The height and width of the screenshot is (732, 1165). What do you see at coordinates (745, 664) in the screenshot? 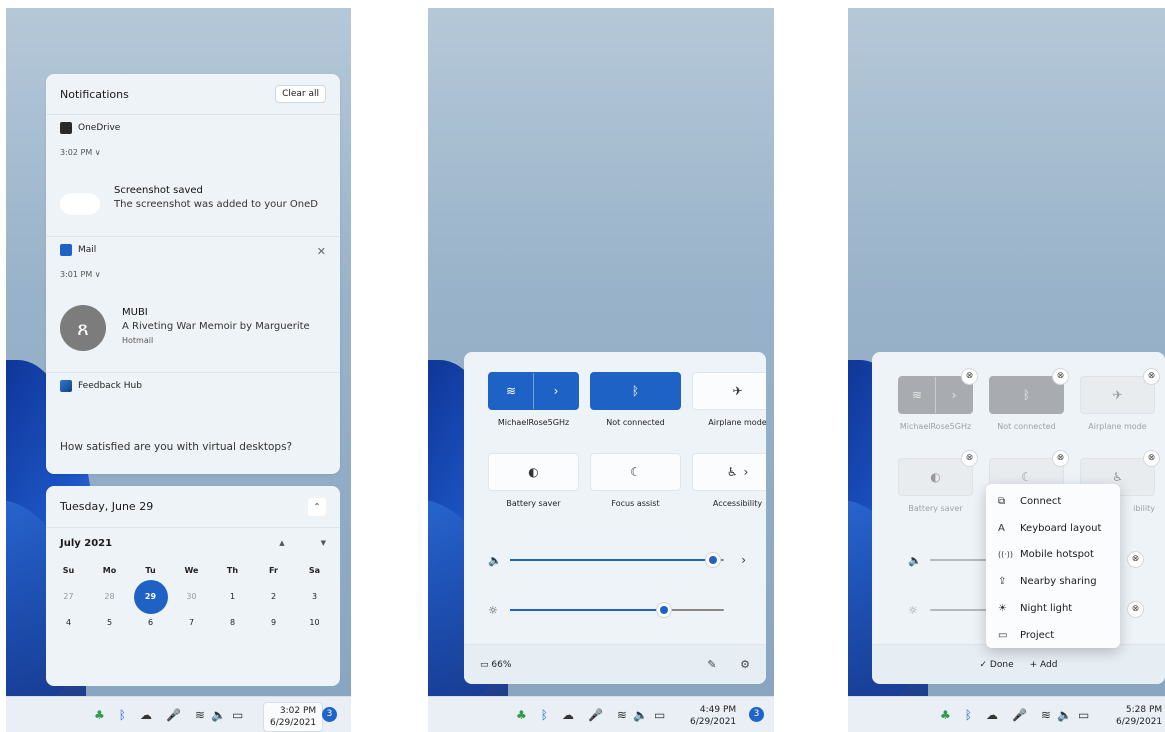
I see `gear-icon: ⚙` at bounding box center [745, 664].